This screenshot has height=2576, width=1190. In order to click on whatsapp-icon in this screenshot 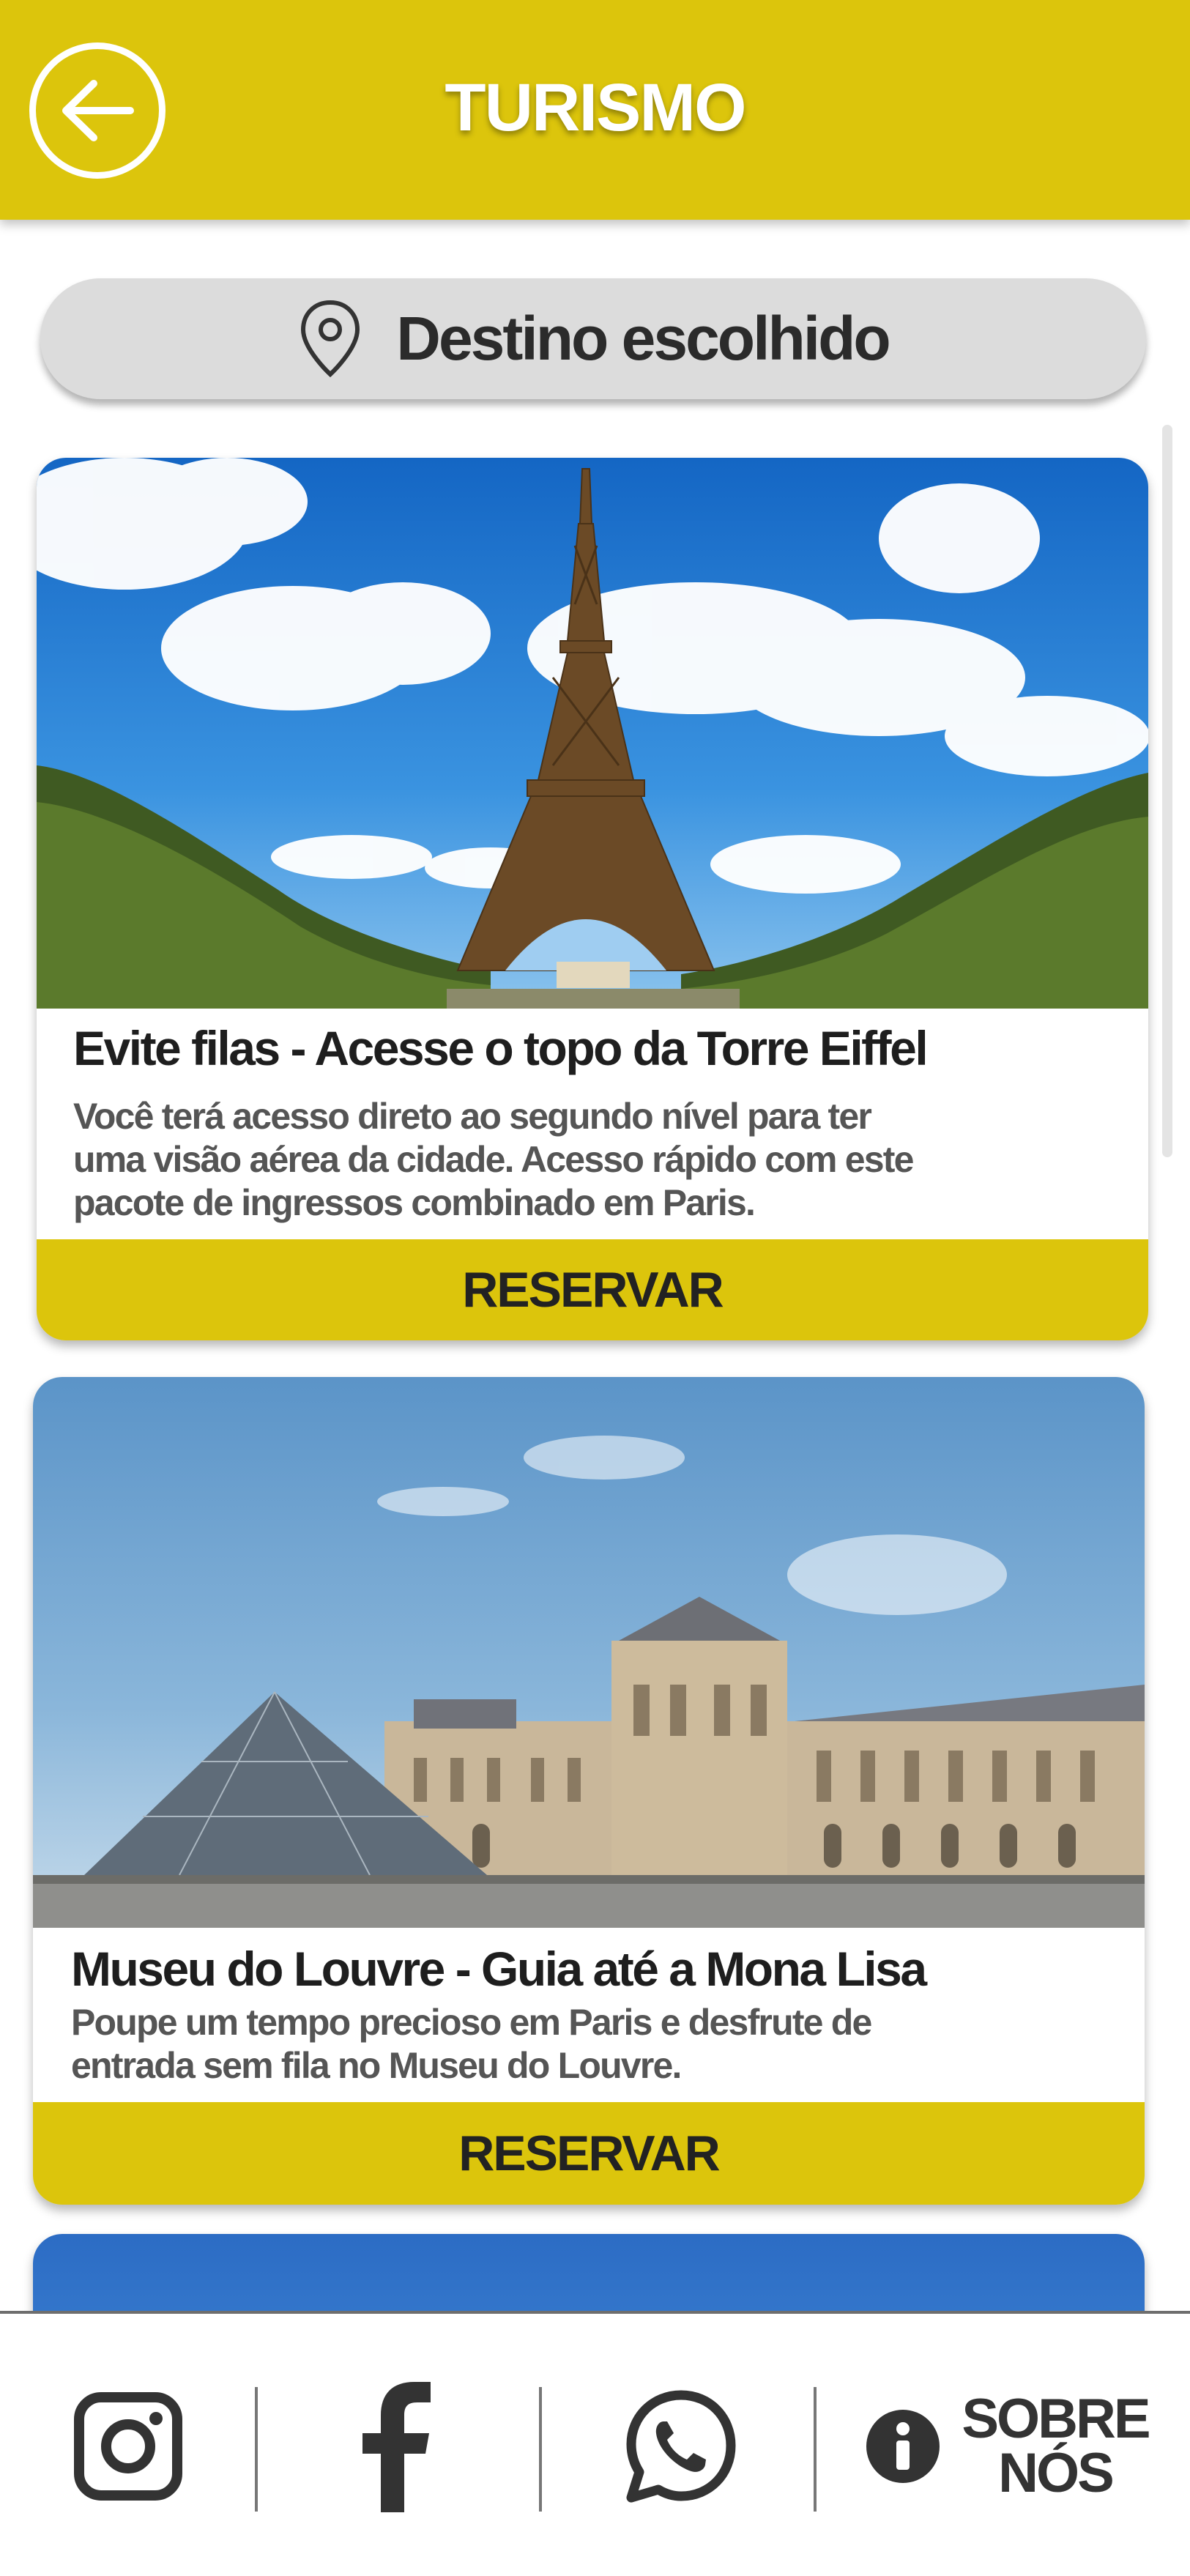, I will do `click(681, 2446)`.